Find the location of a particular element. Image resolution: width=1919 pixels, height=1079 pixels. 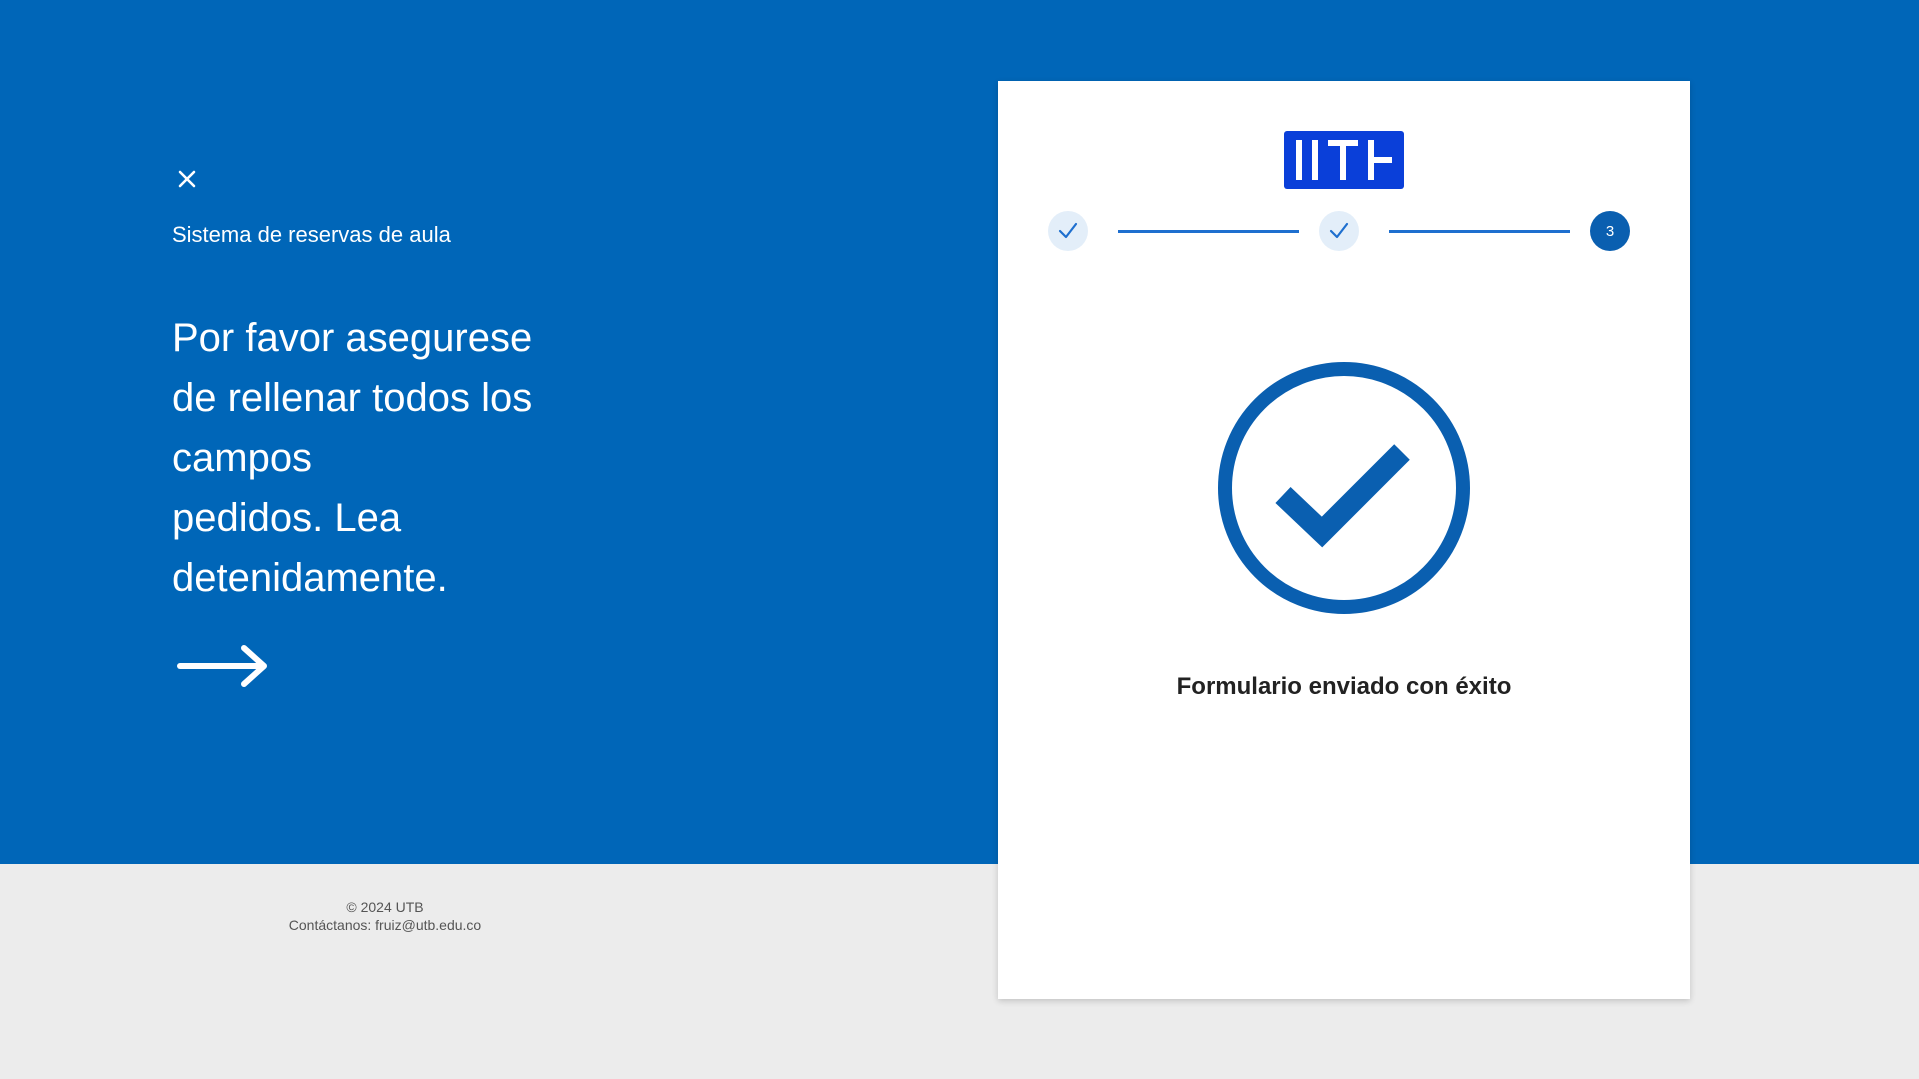

progress-stepper: 3 is located at coordinates (1344, 231).